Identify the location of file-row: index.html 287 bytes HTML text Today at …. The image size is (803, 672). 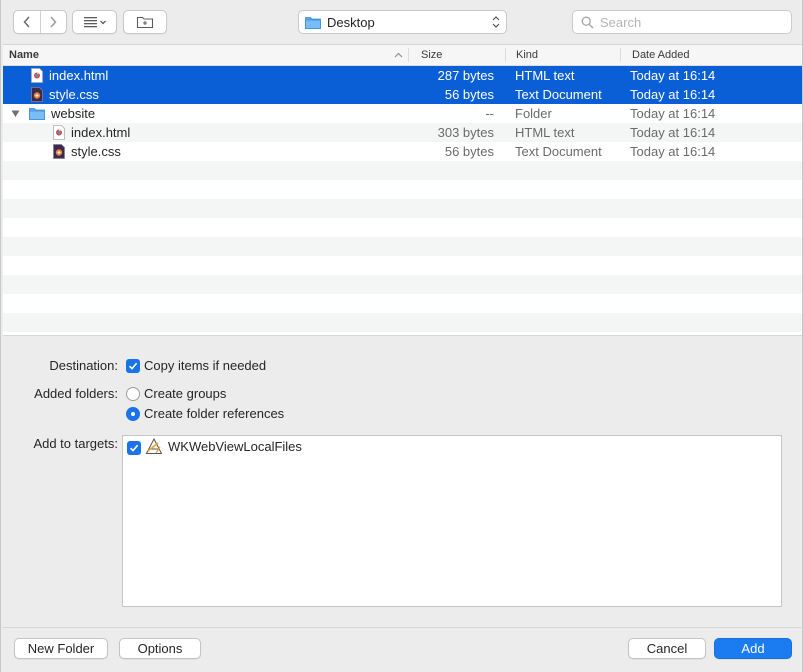
(402, 75).